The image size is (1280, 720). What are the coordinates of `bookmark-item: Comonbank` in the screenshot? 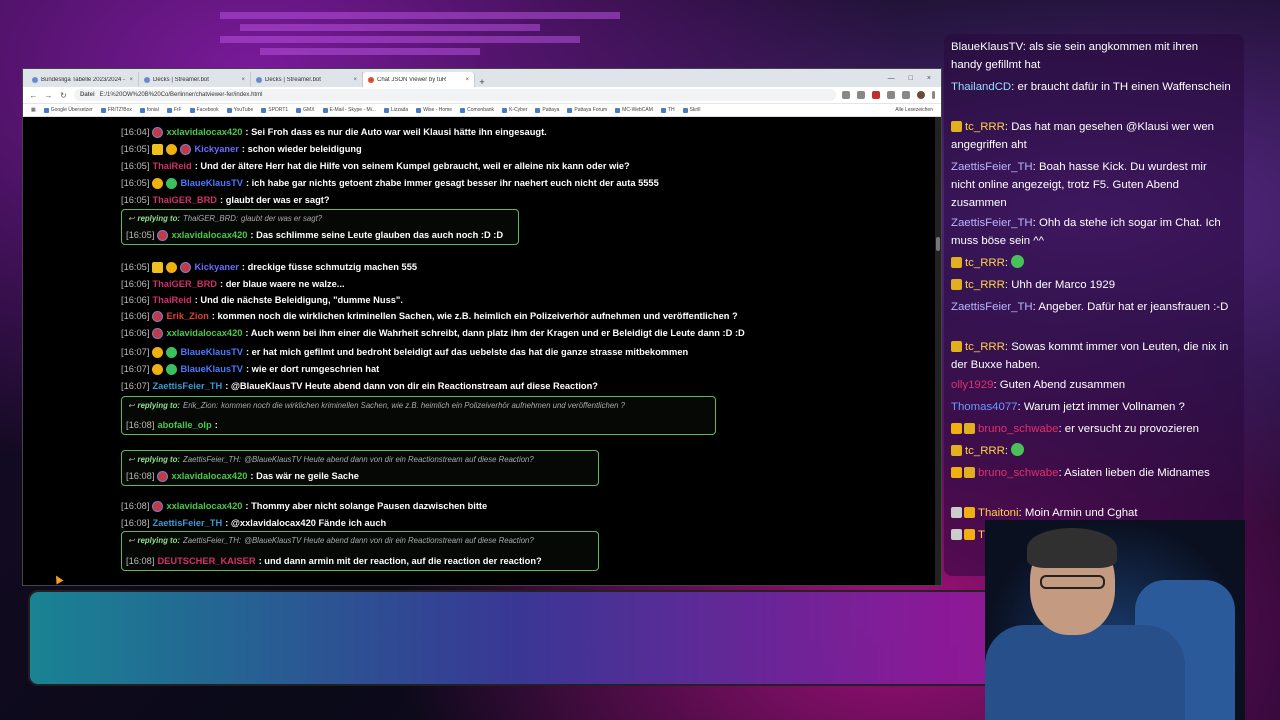 It's located at (477, 110).